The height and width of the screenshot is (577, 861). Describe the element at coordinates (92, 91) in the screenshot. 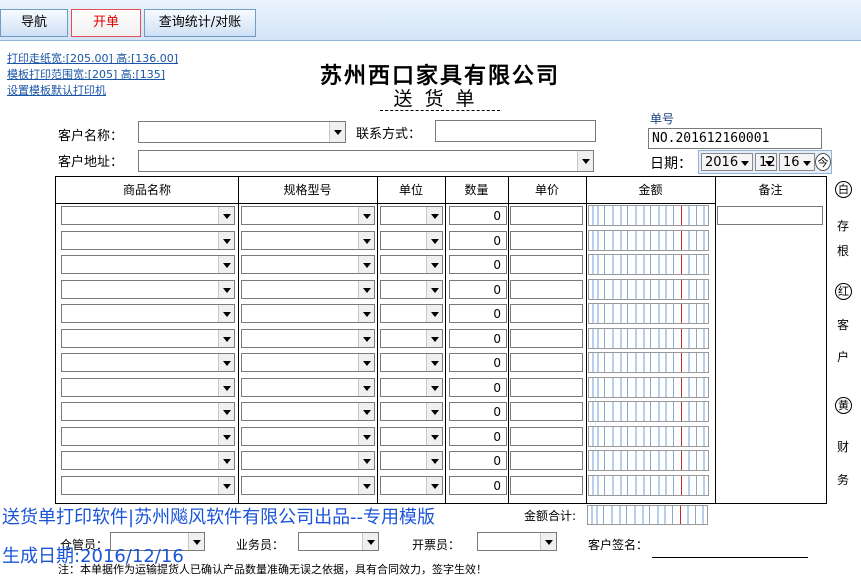

I see `default-printer-link: 设置模板默认打印机` at that location.